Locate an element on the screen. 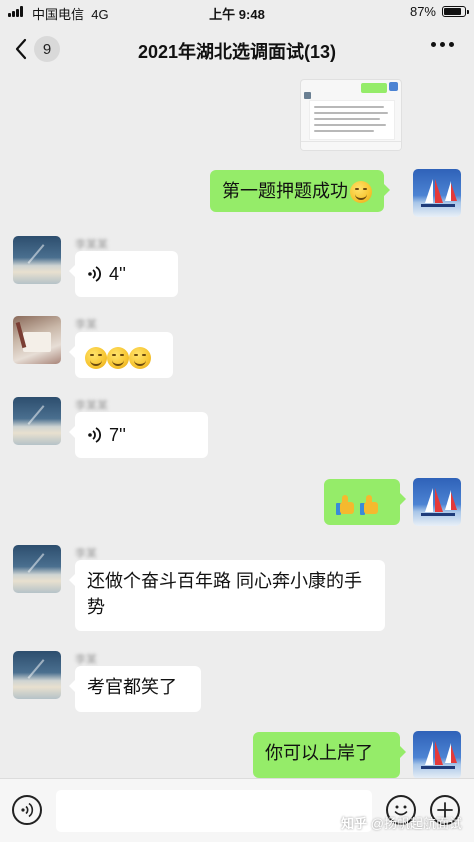 The height and width of the screenshot is (842, 474). message-input is located at coordinates (214, 811).